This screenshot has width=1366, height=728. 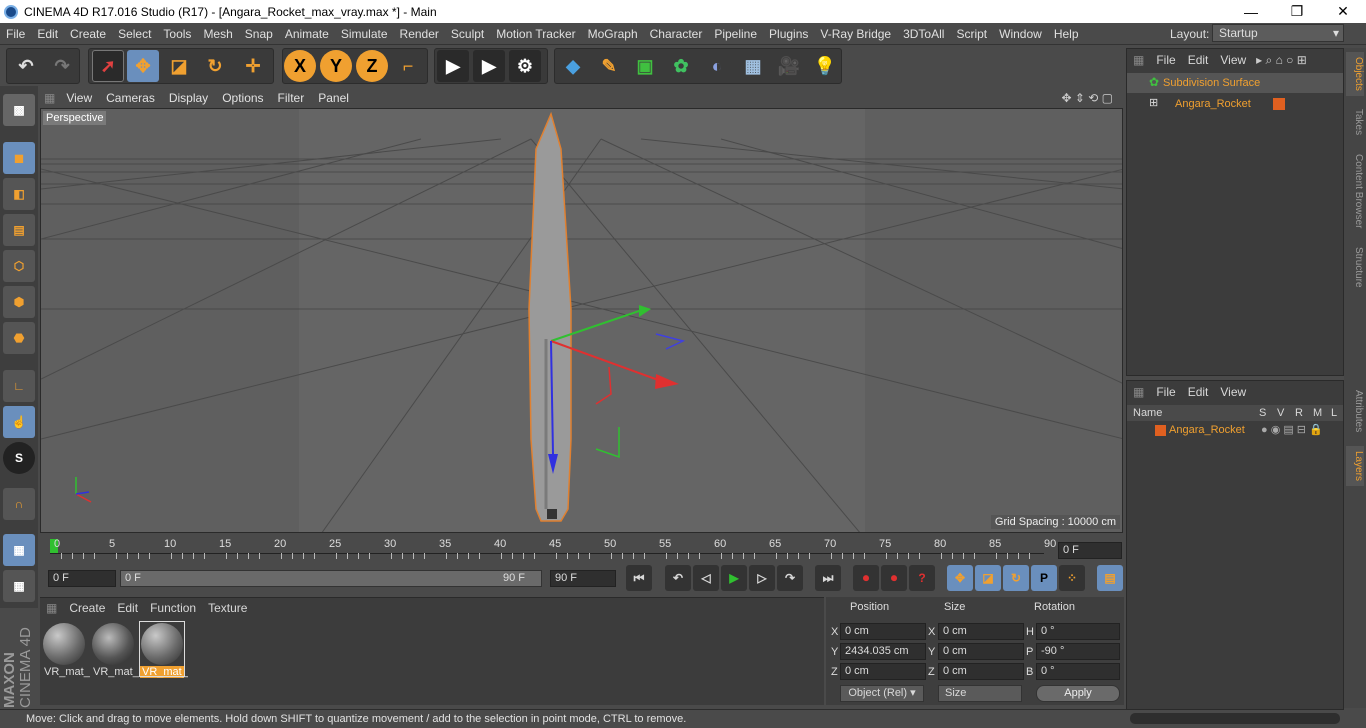 What do you see at coordinates (676, 34) in the screenshot?
I see `menu-character: Character` at bounding box center [676, 34].